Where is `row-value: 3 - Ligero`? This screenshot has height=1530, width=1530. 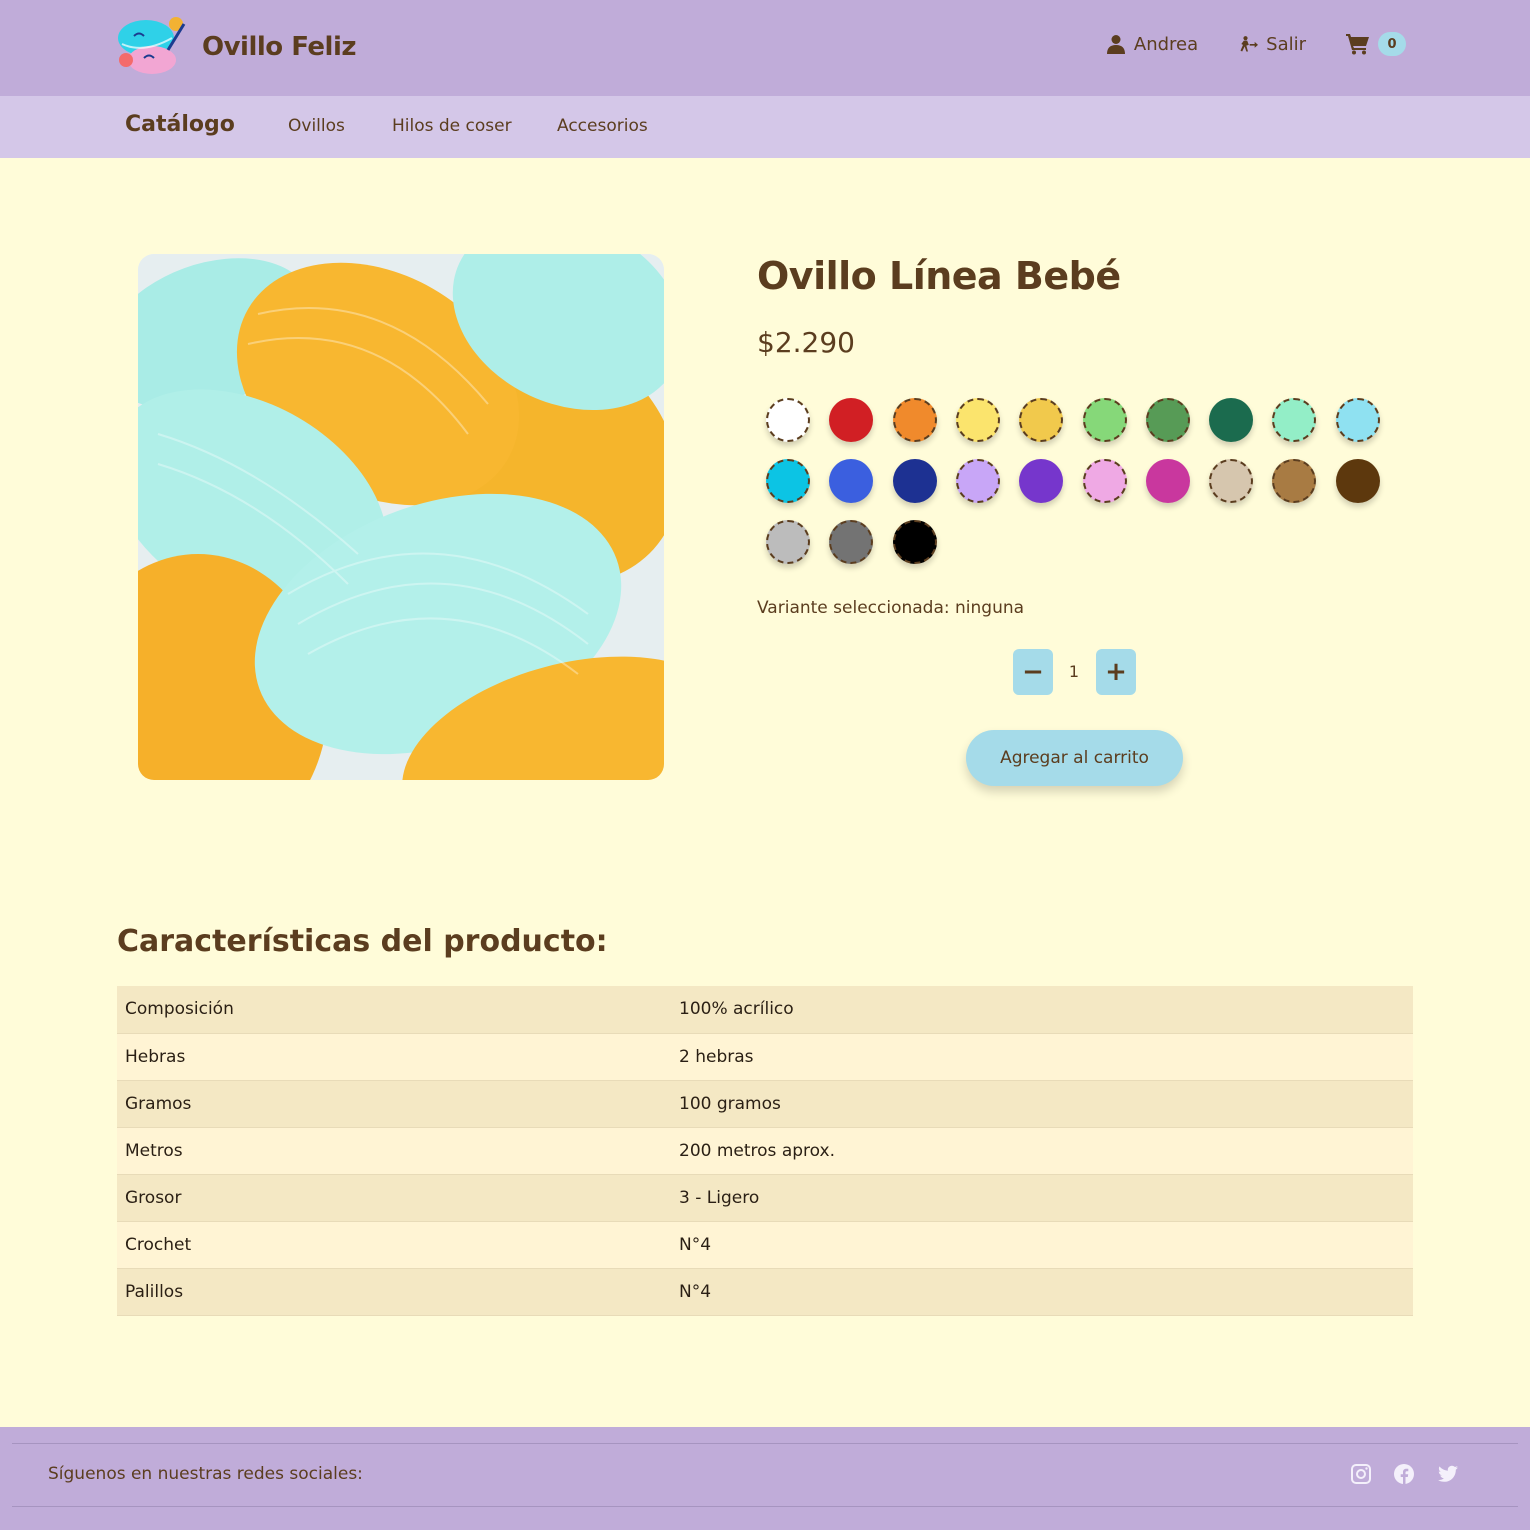
row-value: 3 - Ligero is located at coordinates (1042, 1198).